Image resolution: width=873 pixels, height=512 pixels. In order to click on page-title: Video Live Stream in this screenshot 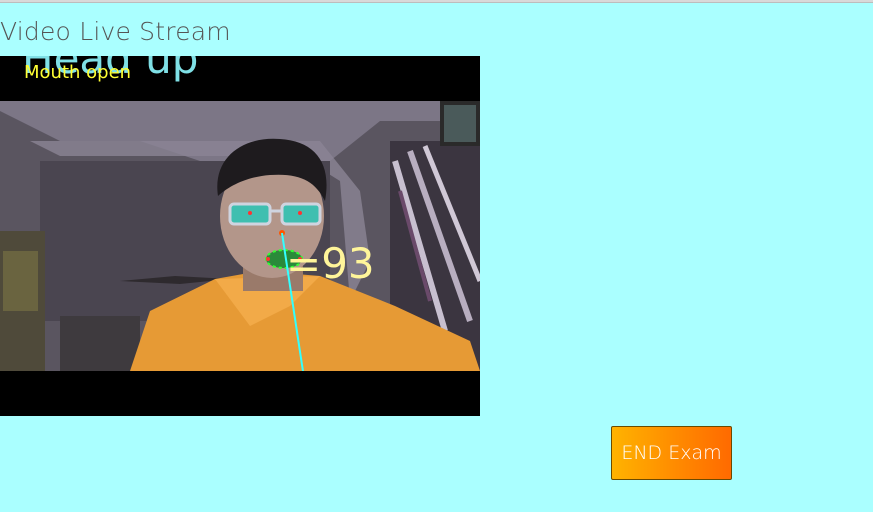, I will do `click(115, 31)`.